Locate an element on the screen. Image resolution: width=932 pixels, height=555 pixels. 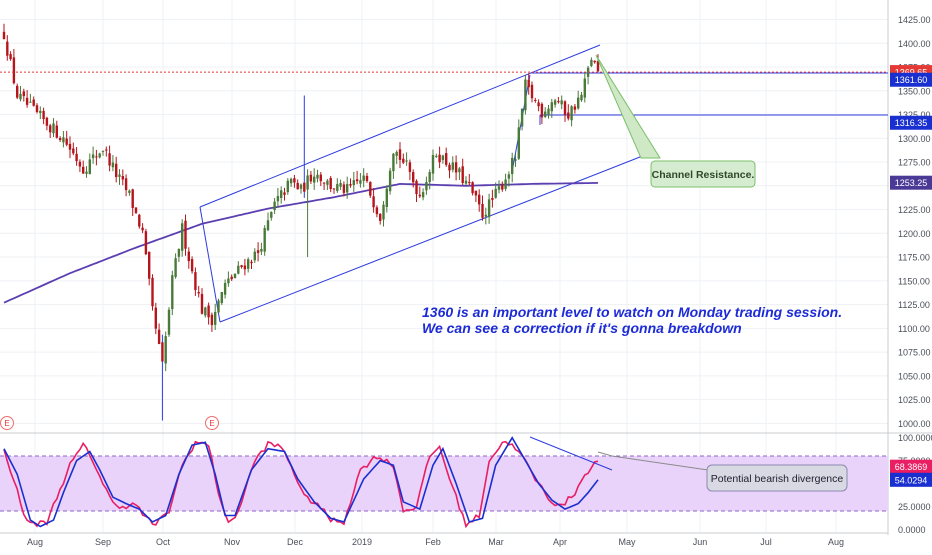
stochastic-tick-label: 25.0000 is located at coordinates (914, 507).